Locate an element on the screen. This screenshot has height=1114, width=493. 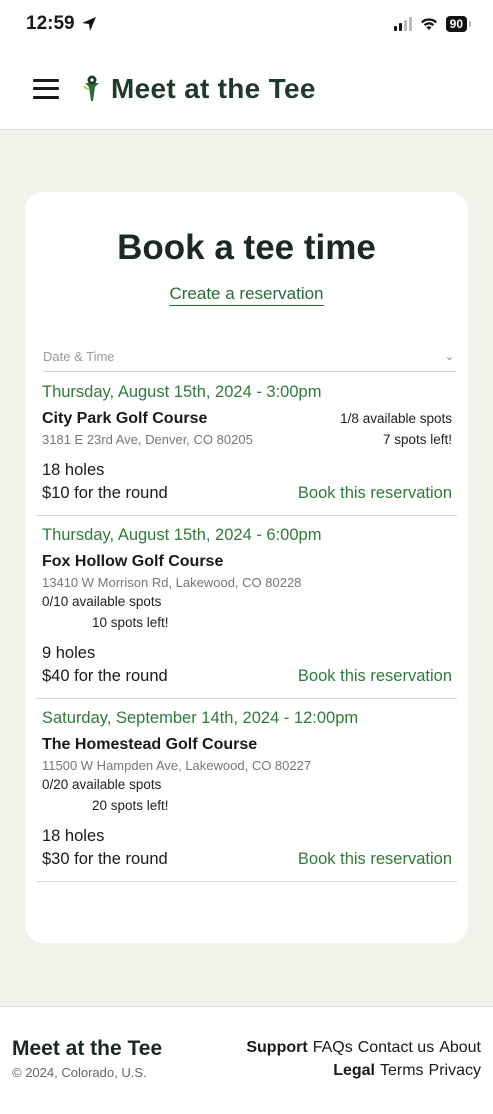
course-name: The Homestead Golf Course is located at coordinates (150, 744).